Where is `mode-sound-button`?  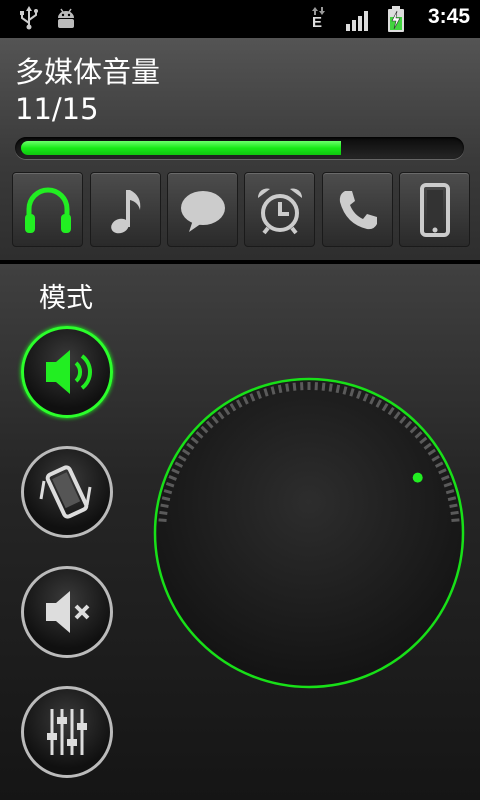 mode-sound-button is located at coordinates (67, 372).